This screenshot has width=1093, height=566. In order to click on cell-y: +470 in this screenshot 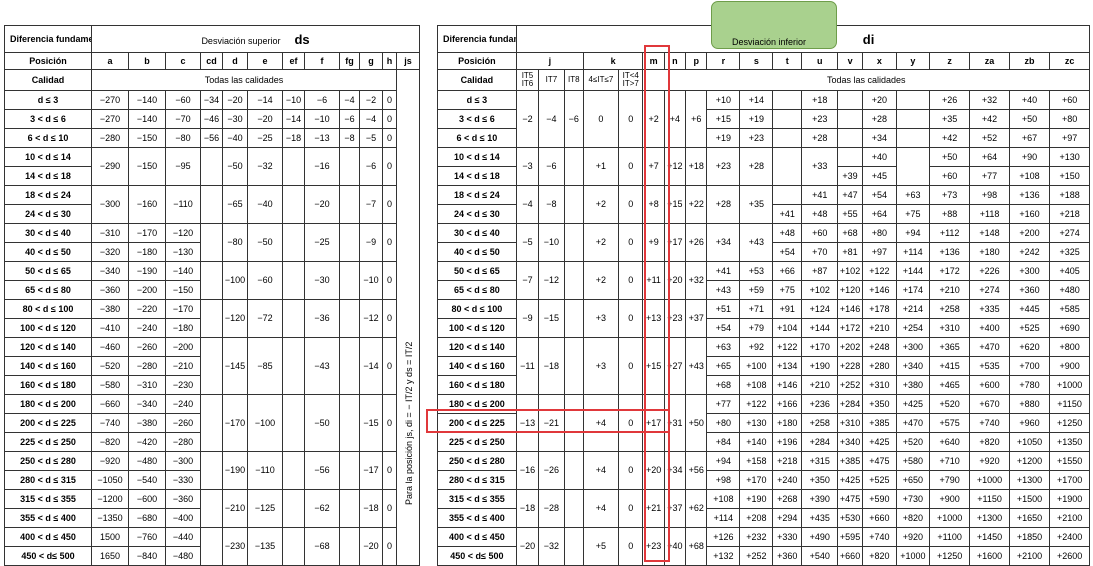, I will do `click(912, 423)`.